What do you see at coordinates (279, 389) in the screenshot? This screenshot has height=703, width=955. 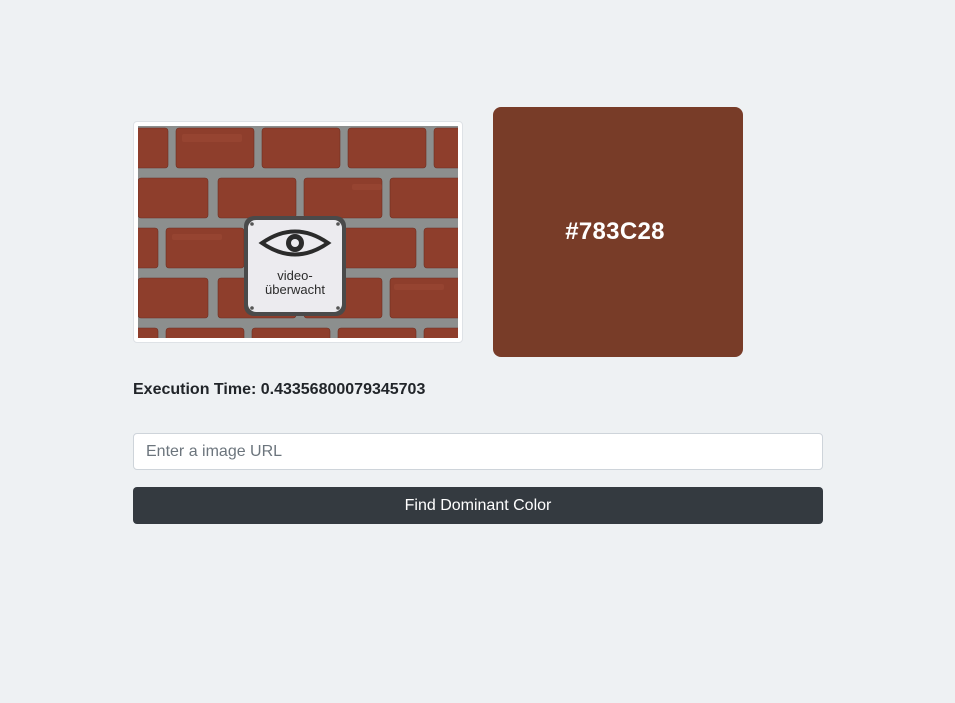 I see `execution-time: Execution Time: 0.43356800079345703` at bounding box center [279, 389].